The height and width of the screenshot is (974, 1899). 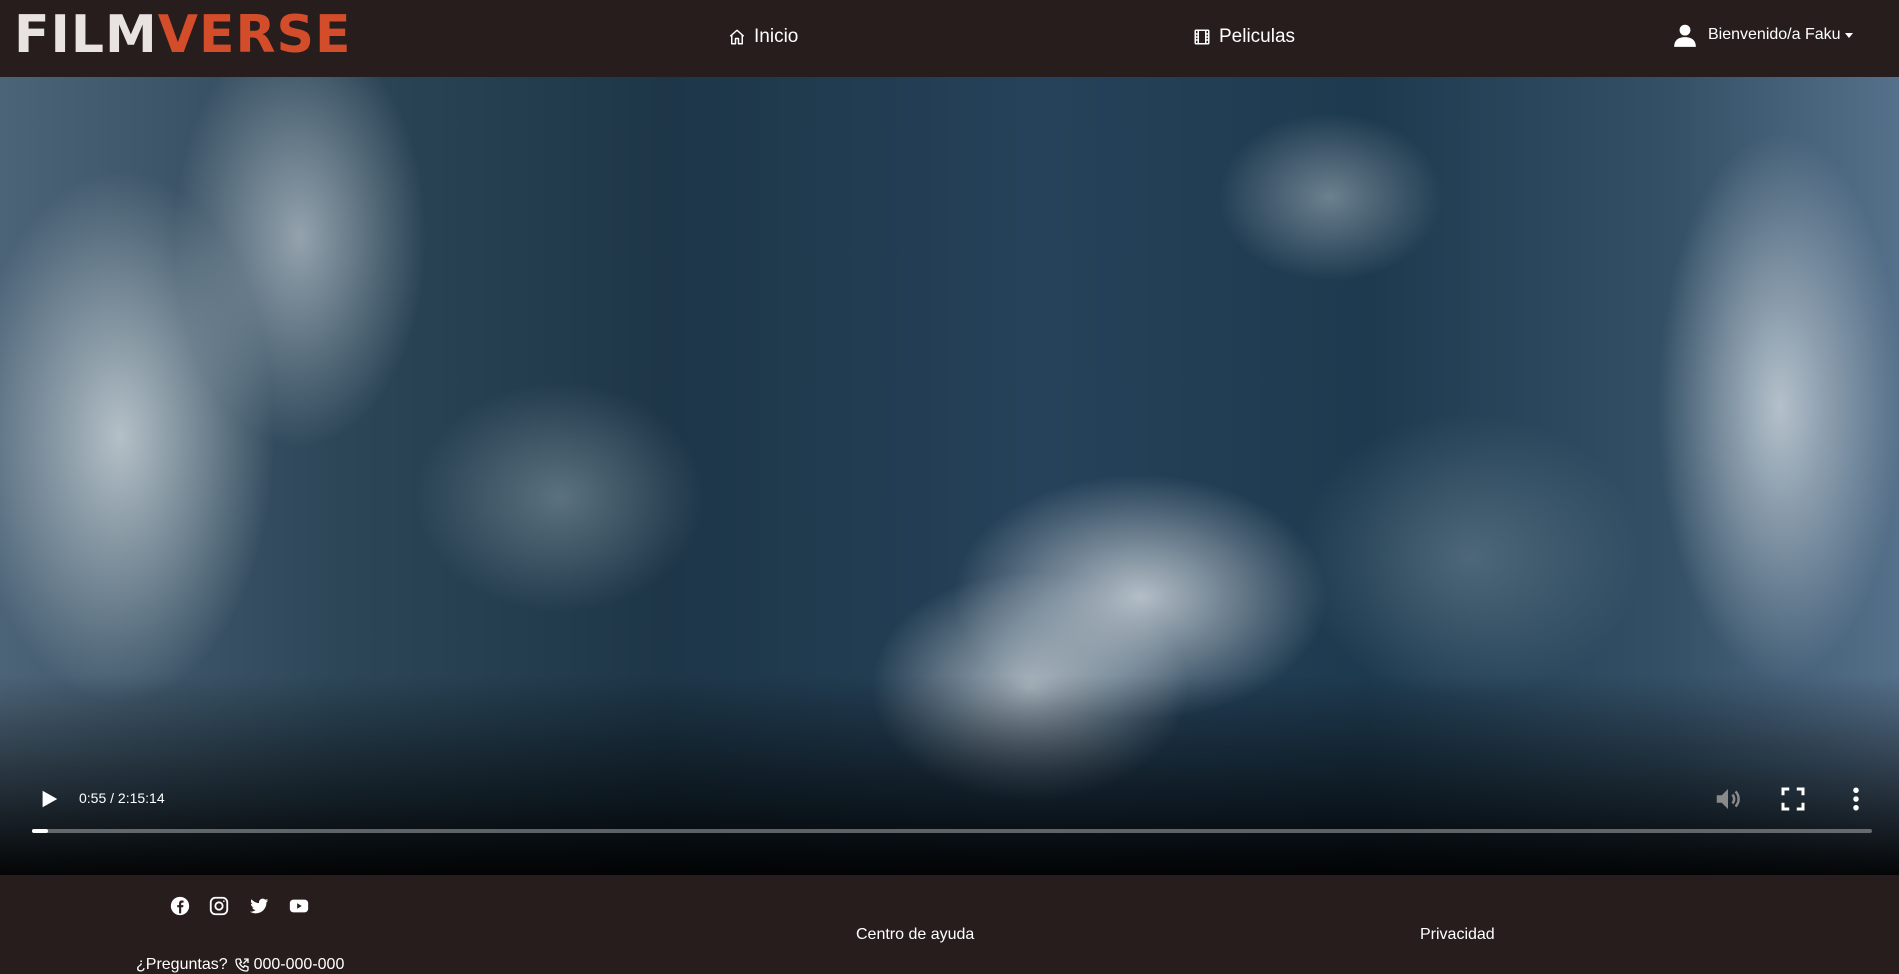 What do you see at coordinates (949, 815) in the screenshot?
I see `video-controls: 0:55 / 2:15:14` at bounding box center [949, 815].